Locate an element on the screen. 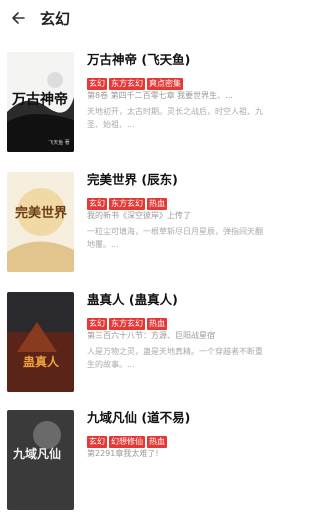  tag-list: 玄幻 幻想修仙 热血 is located at coordinates (177, 438).